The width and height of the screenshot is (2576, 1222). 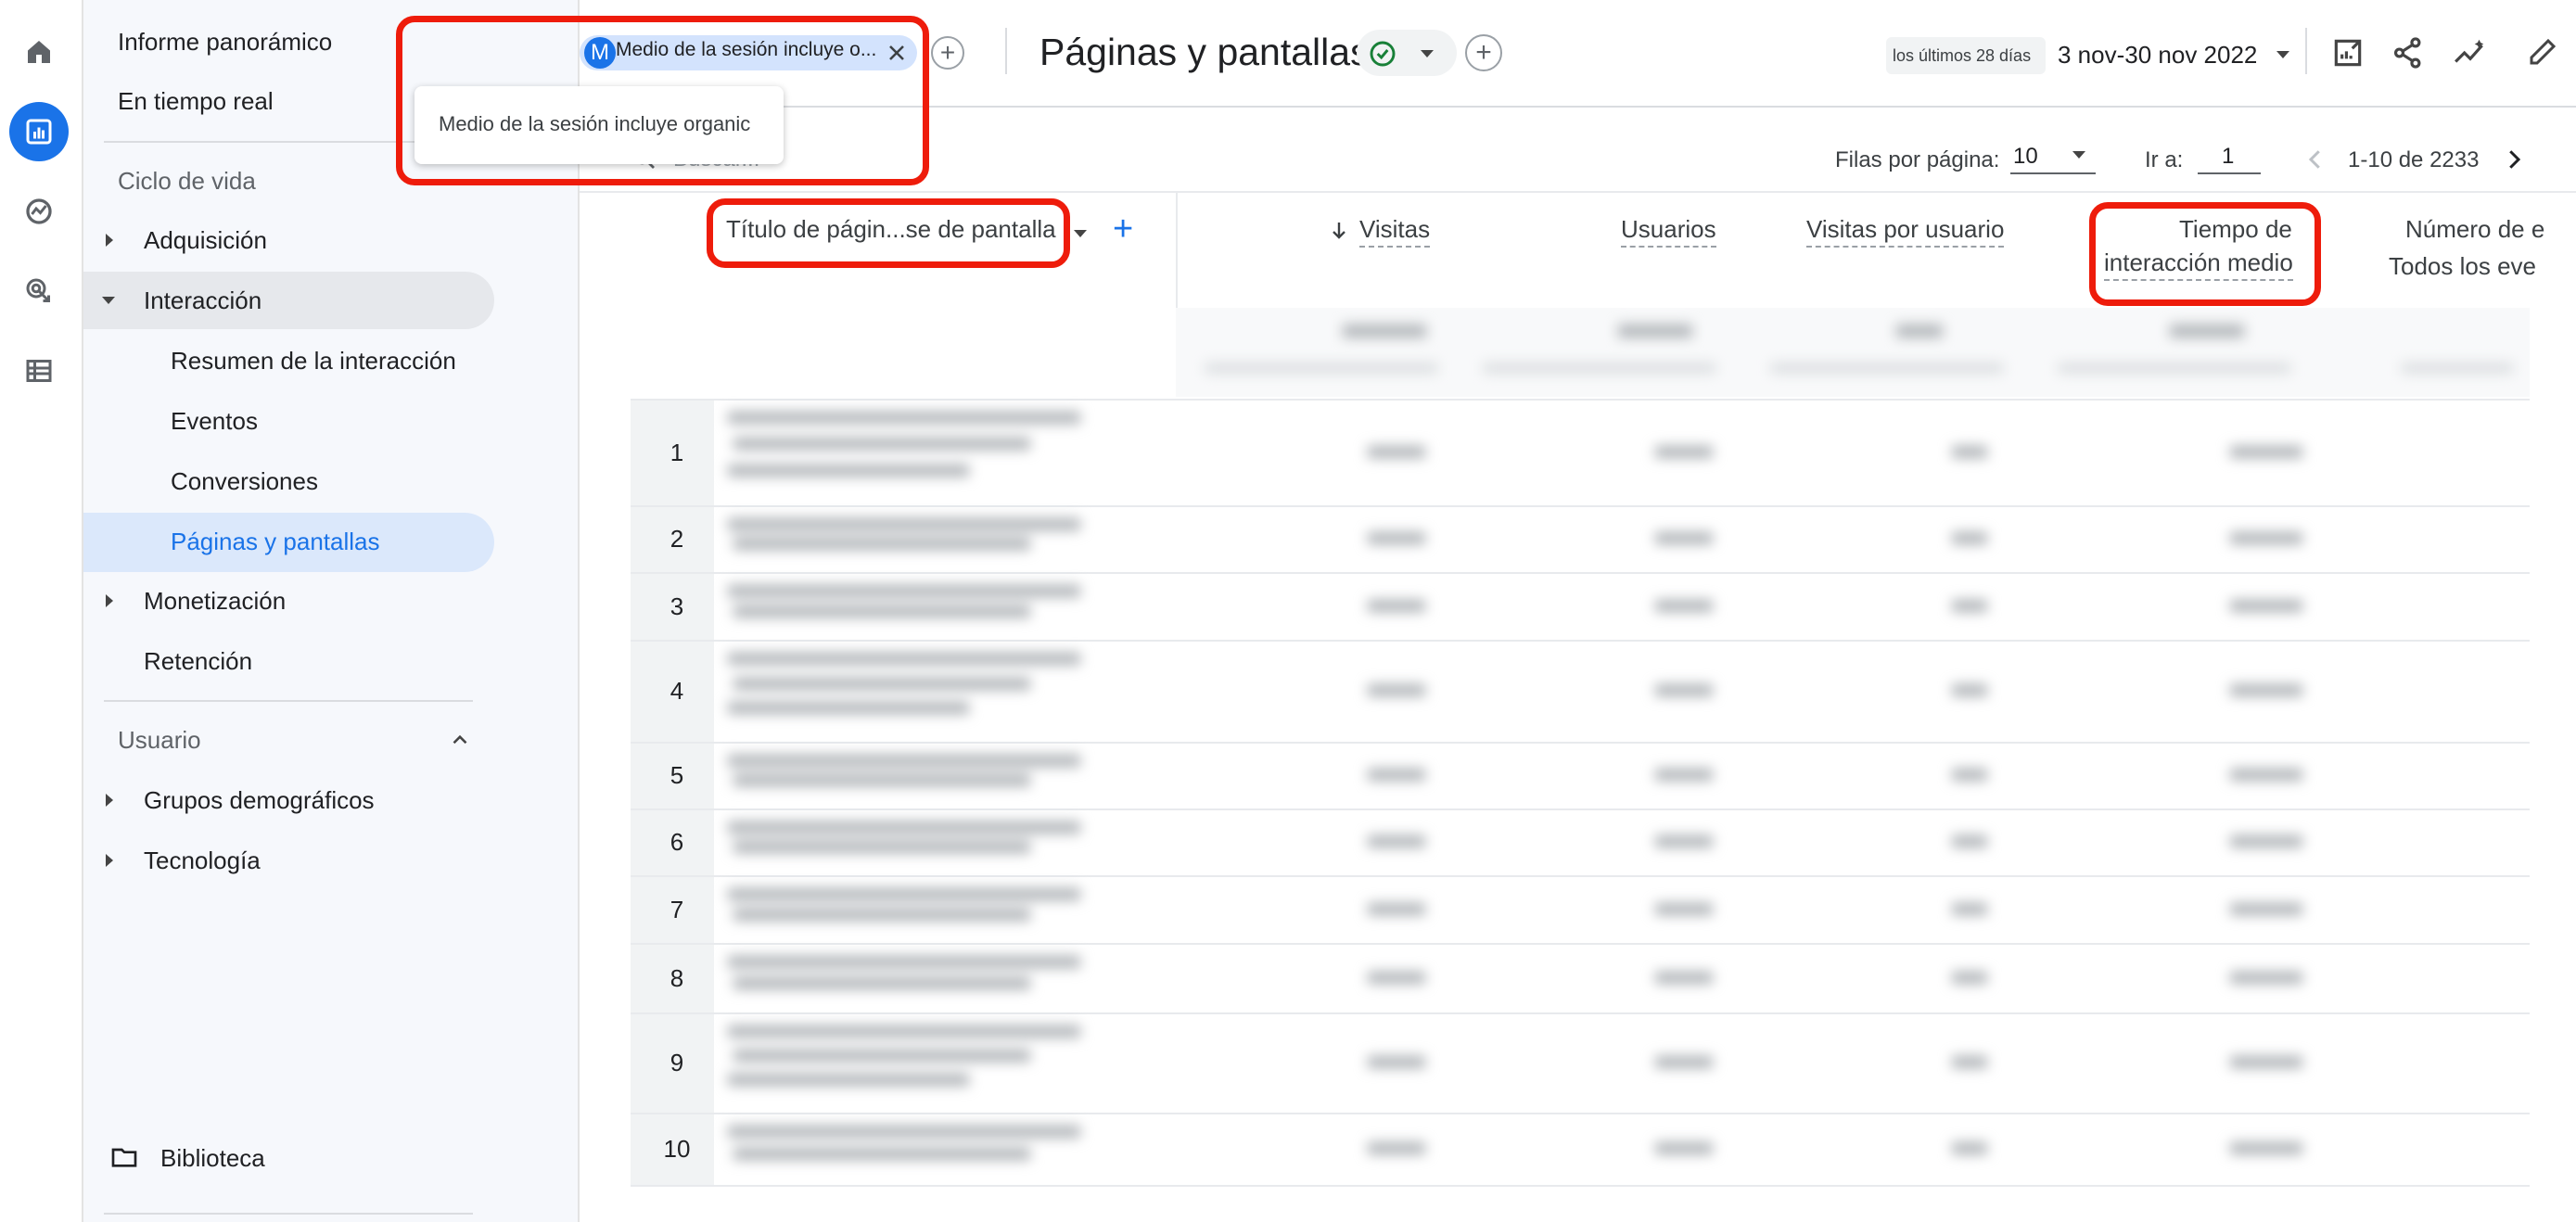 I want to click on sidebar-item-tecnologia: Tecnología, so click(x=202, y=860).